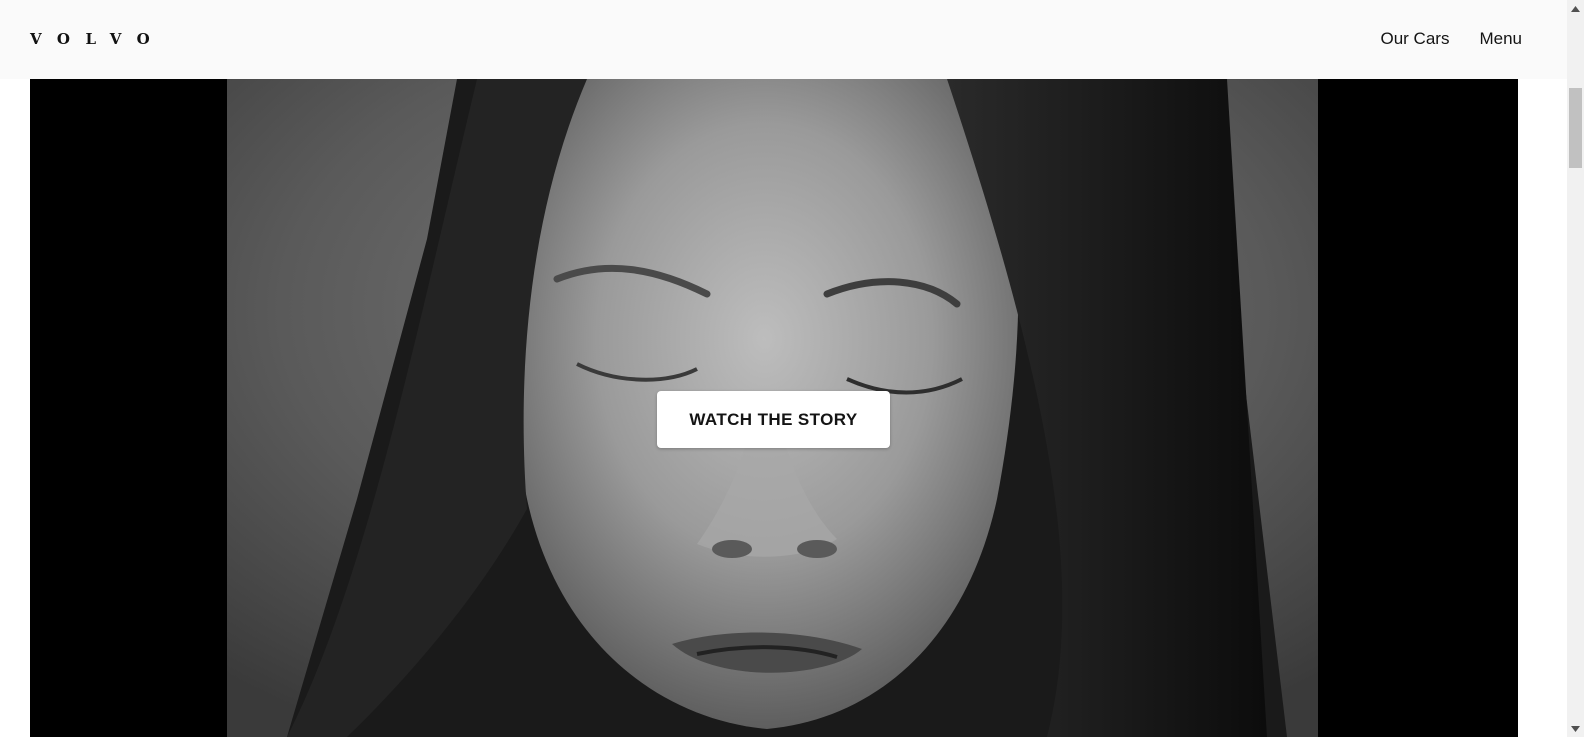 The image size is (1584, 737). What do you see at coordinates (1575, 8) in the screenshot?
I see `scroll-up-icon` at bounding box center [1575, 8].